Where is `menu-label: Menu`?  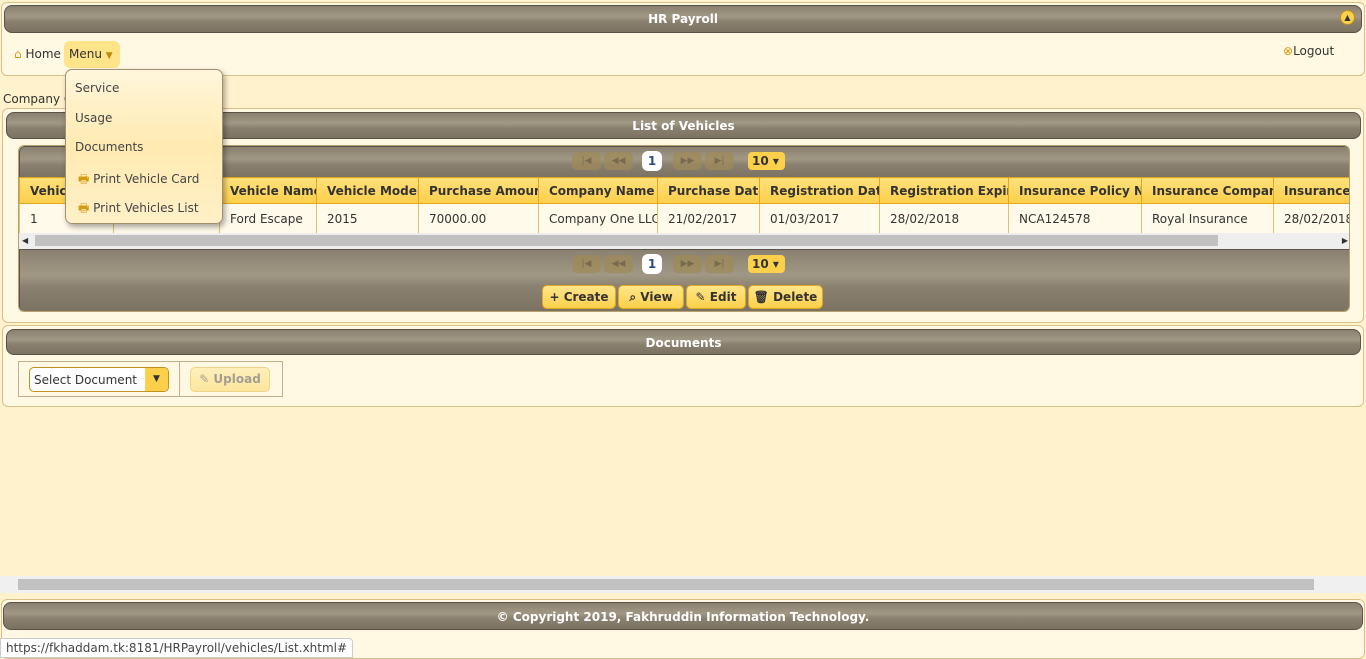 menu-label: Menu is located at coordinates (85, 54).